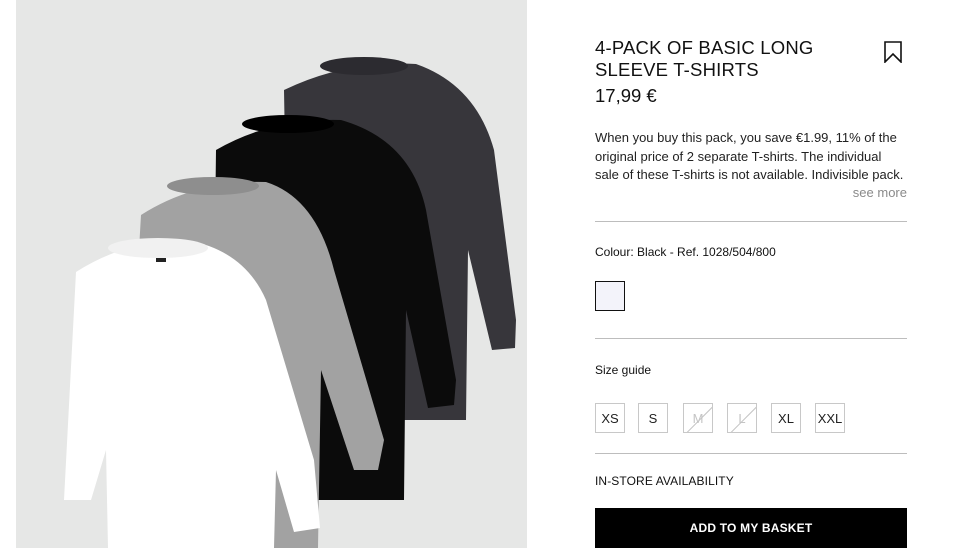 The image size is (960, 548). I want to click on bookmark-icon-glyph, so click(893, 52).